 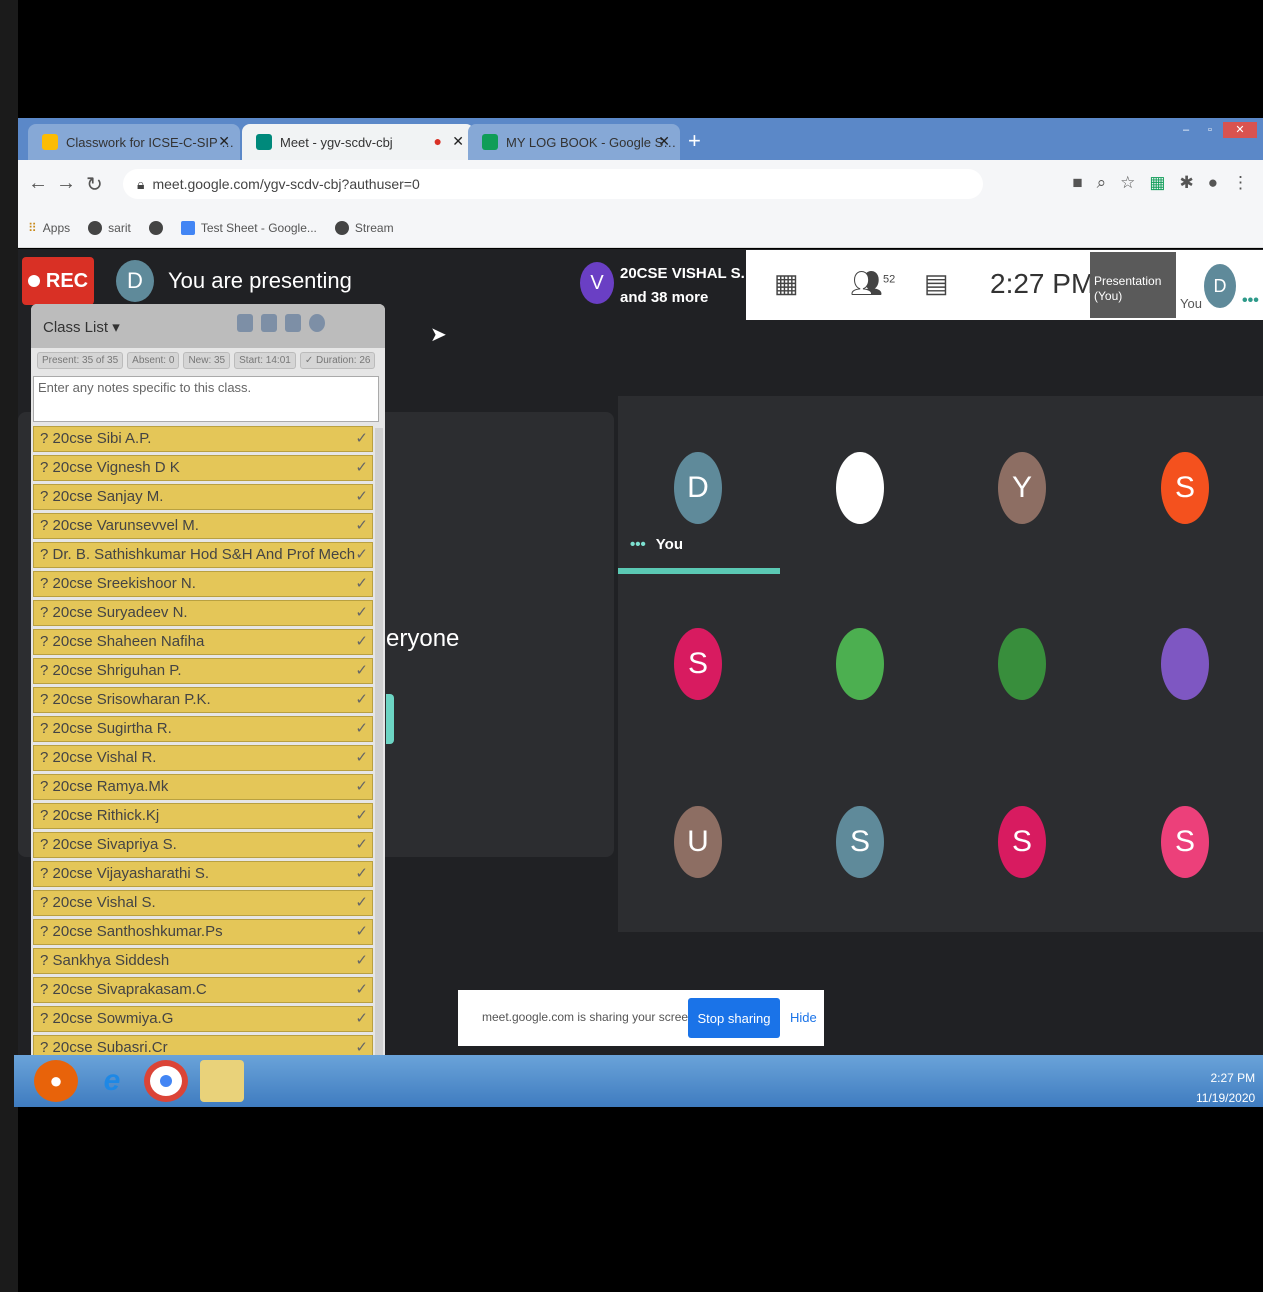 What do you see at coordinates (203, 816) in the screenshot?
I see `student-row: ? 20cse Rithick.Kj ✓` at bounding box center [203, 816].